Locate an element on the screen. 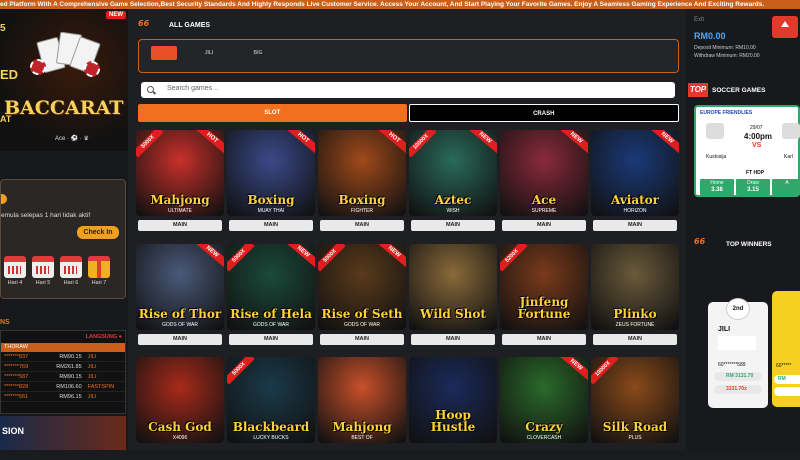  winner-game: JILI is located at coordinates (724, 329).